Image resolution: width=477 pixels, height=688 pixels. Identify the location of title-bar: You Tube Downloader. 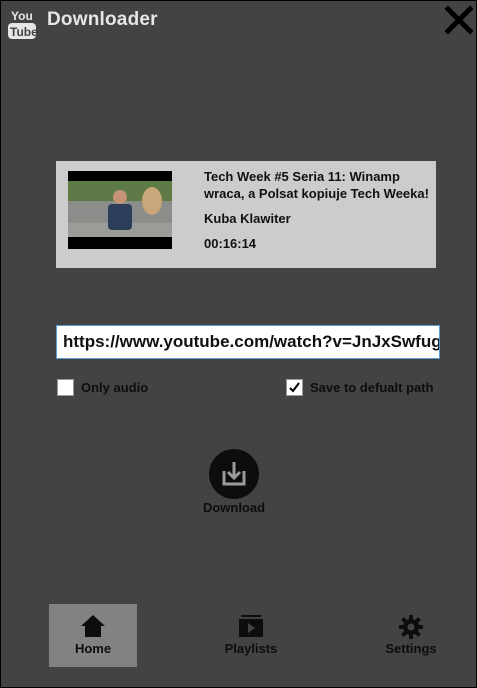
(238, 22).